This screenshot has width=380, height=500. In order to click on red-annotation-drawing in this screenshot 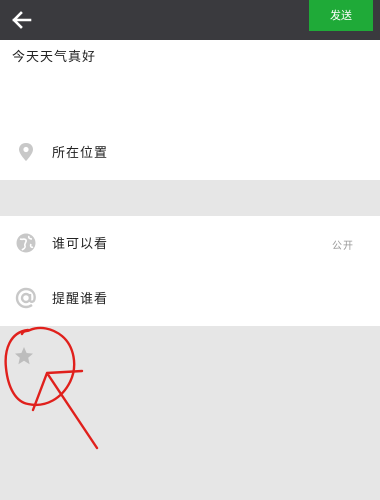, I will do `click(51, 388)`.